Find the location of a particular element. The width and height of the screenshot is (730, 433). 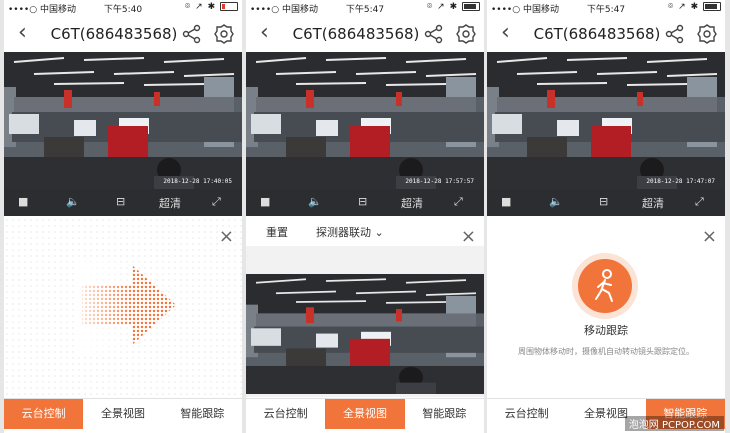

live-video: 2018-12-28 17:57:57 is located at coordinates (365, 120).